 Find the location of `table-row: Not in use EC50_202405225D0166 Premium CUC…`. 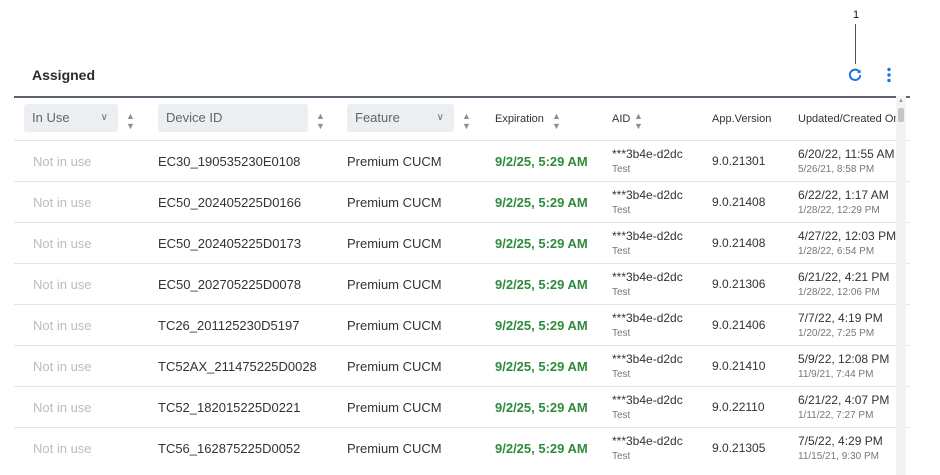

table-row: Not in use EC50_202405225D0166 Premium CUC… is located at coordinates (462, 202).